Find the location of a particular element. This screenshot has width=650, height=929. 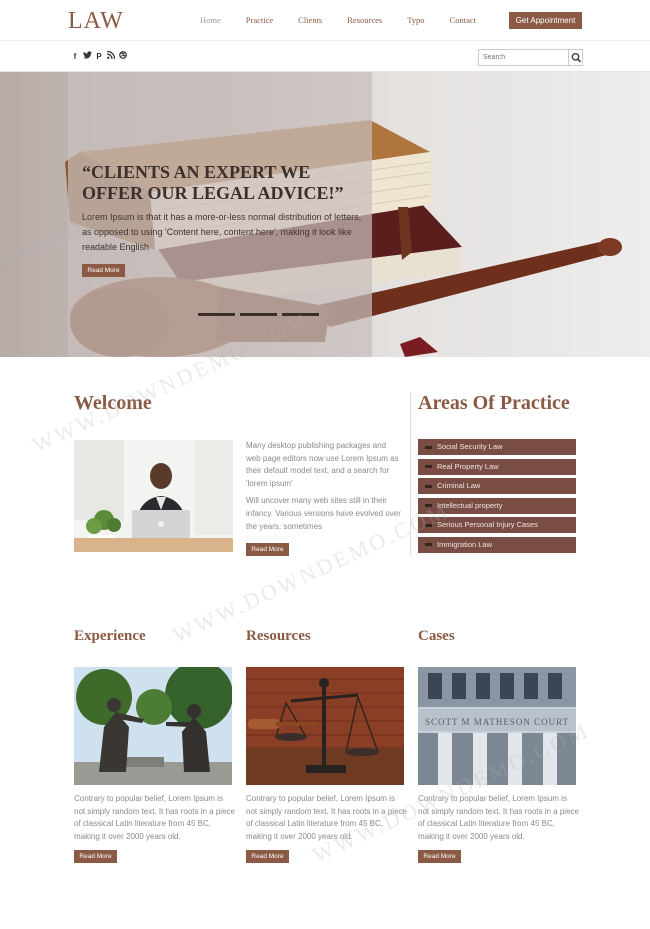

courthouse-sign: SCOTT M MATHESON COURT is located at coordinates (497, 722).